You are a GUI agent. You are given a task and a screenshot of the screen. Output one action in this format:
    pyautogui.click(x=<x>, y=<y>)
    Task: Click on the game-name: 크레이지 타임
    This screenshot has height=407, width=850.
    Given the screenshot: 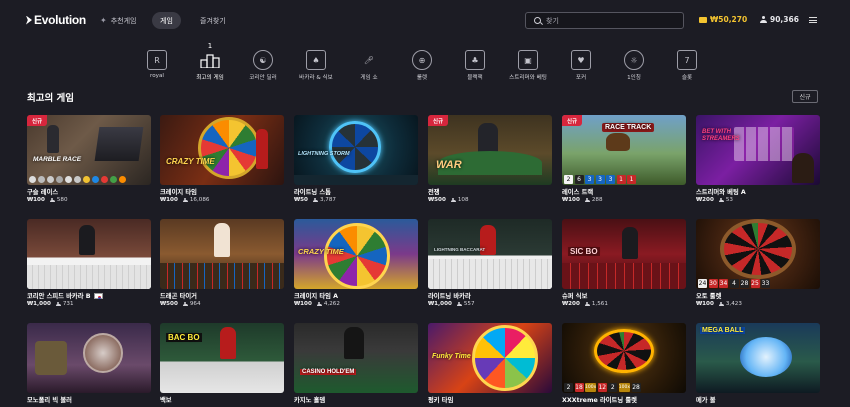 What is the action you would take?
    pyautogui.click(x=178, y=192)
    